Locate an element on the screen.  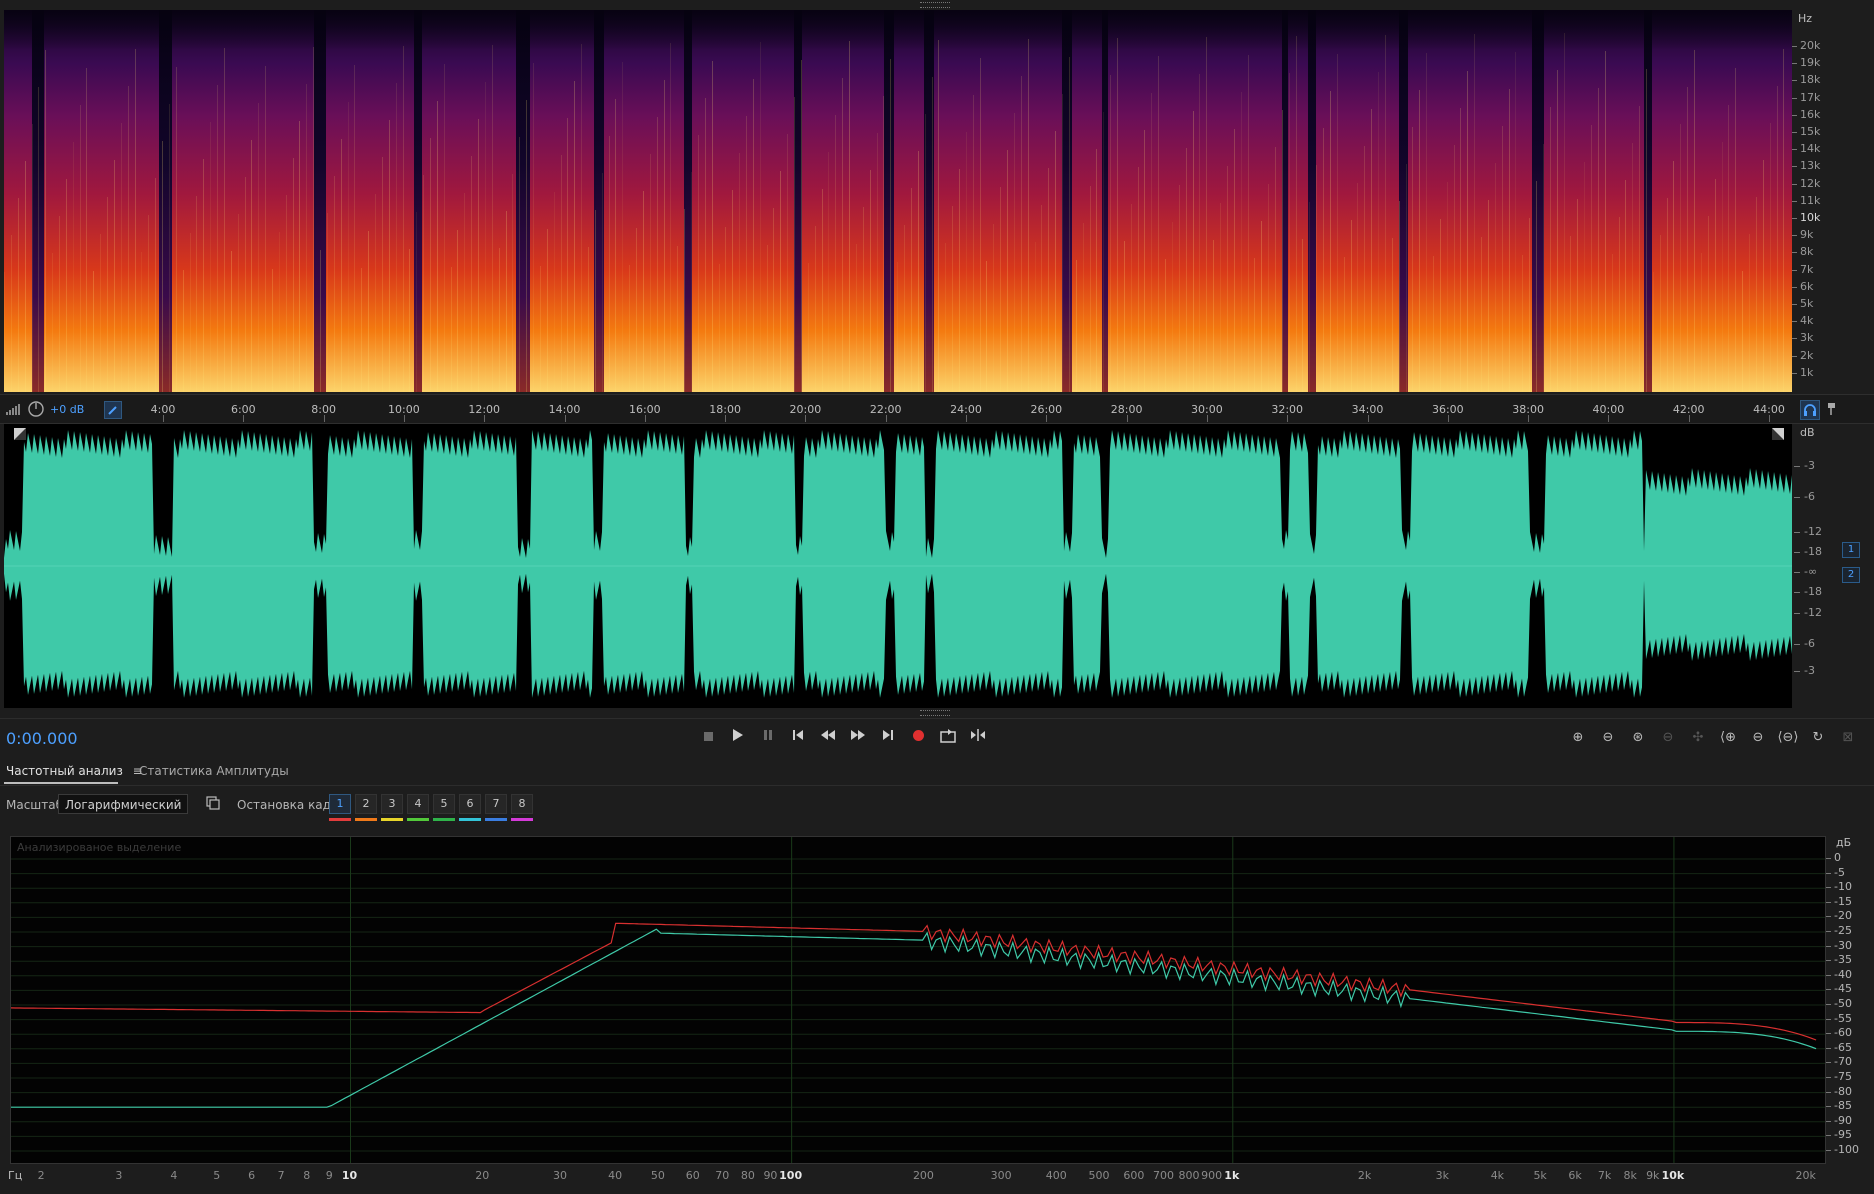
play-button is located at coordinates (738, 738).